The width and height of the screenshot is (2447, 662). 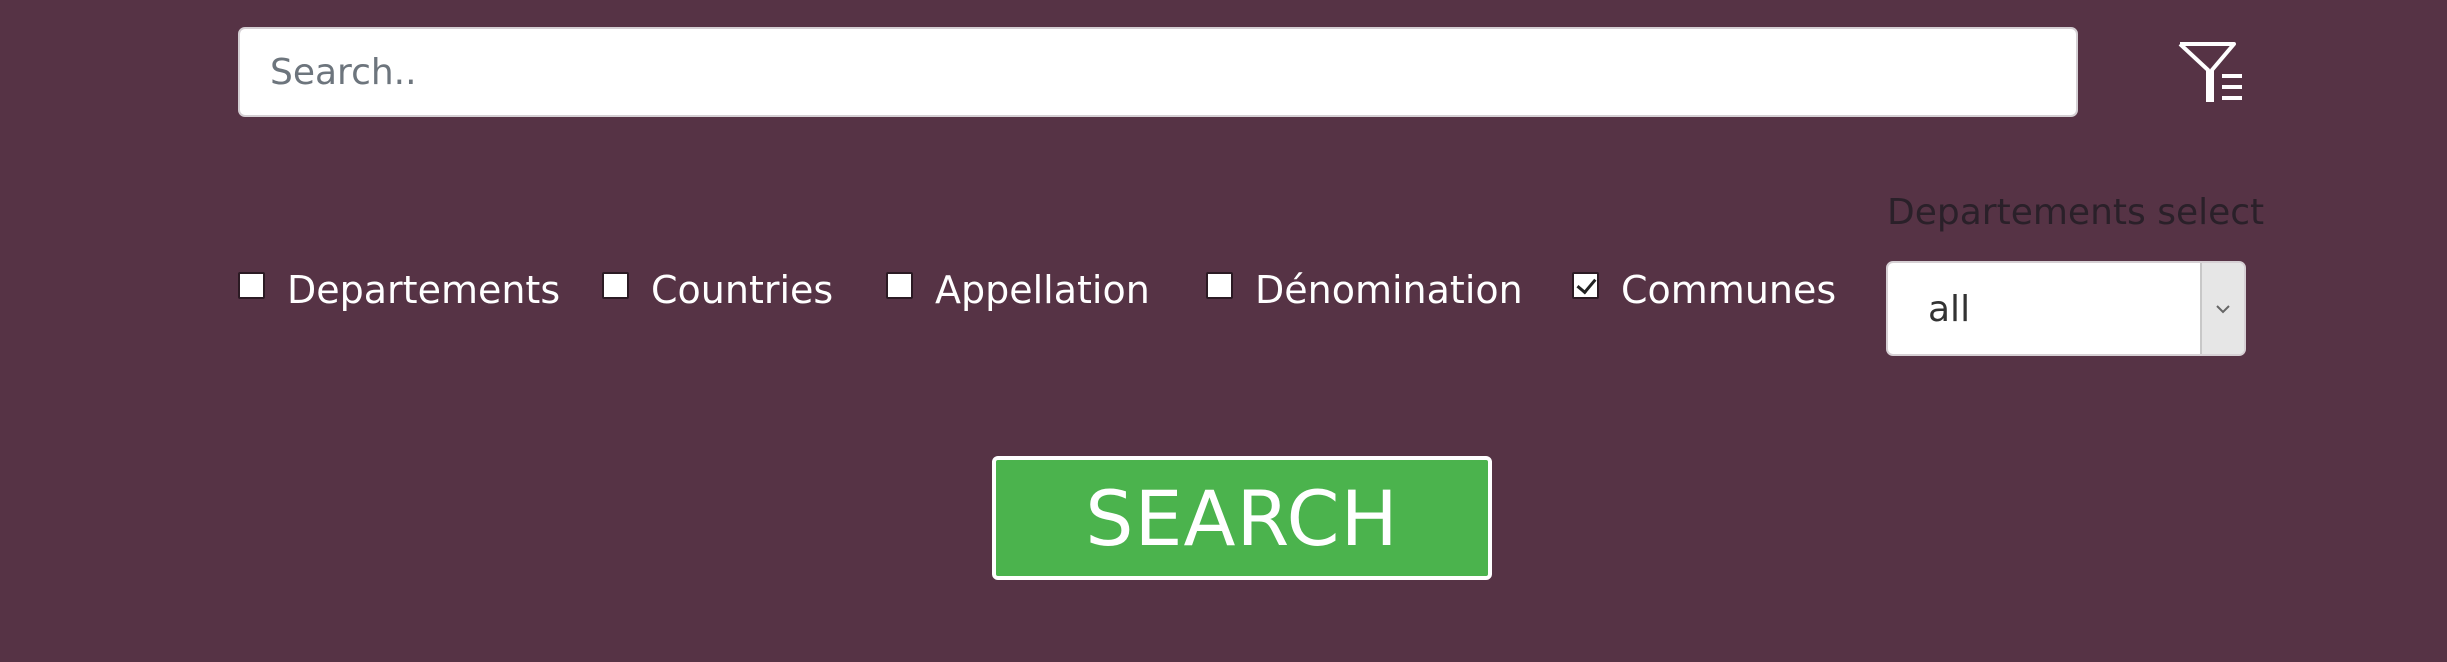 I want to click on departements-select: all, so click(x=2066, y=308).